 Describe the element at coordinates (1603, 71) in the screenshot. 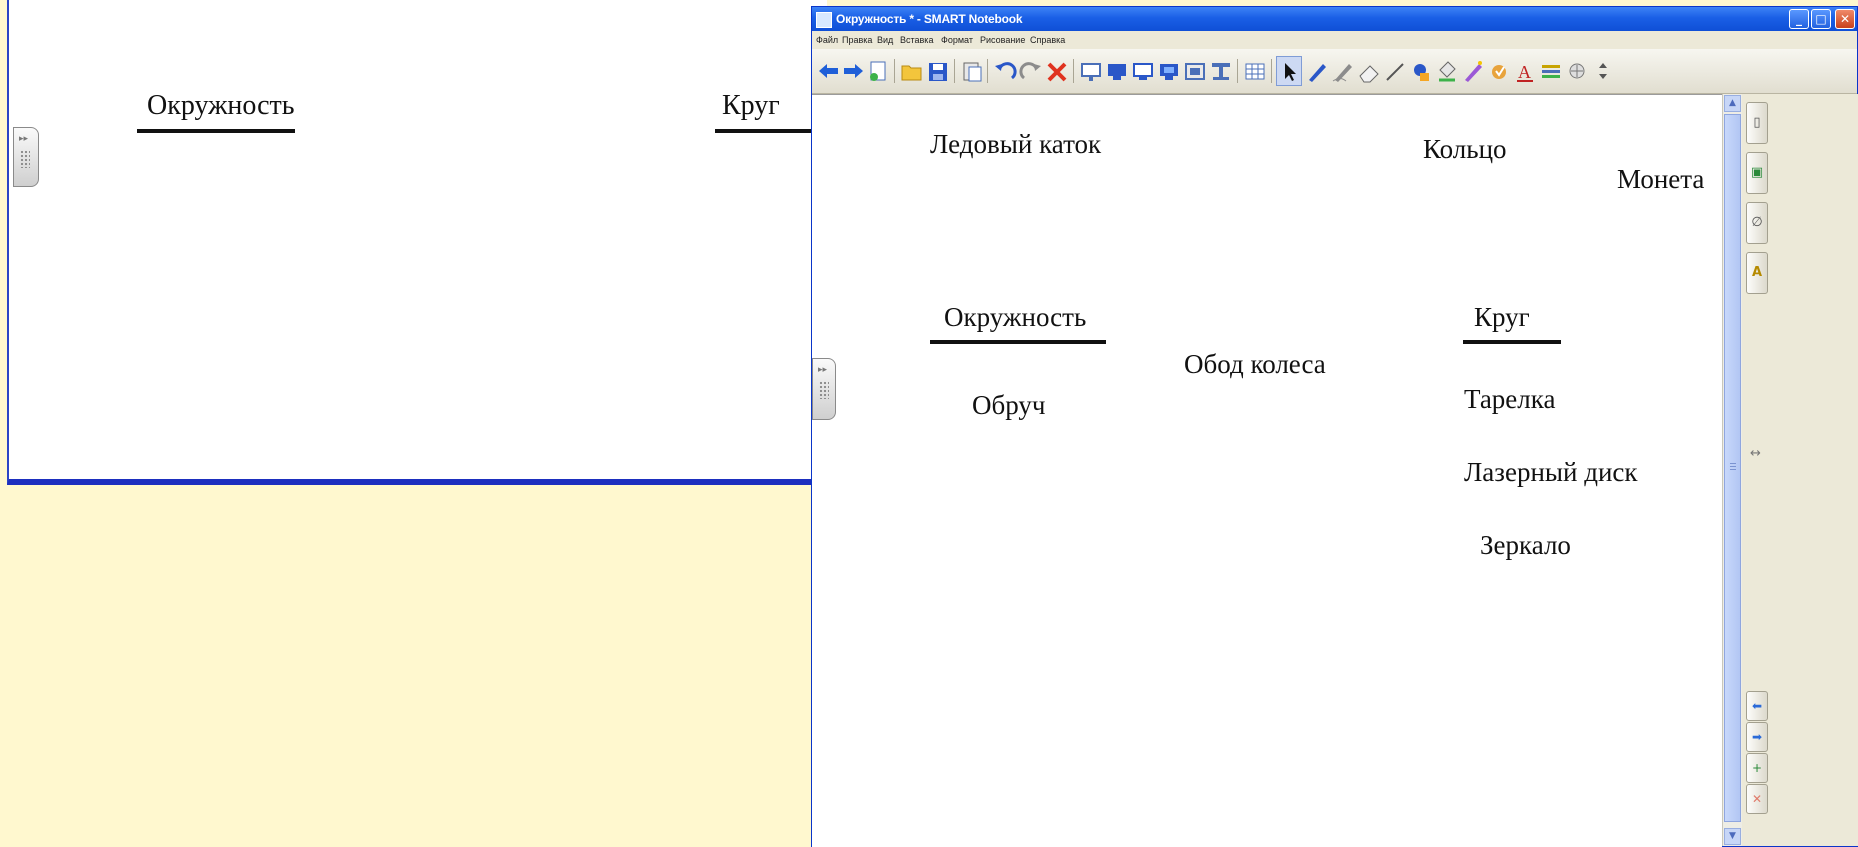

I see `toolbar-more-icon` at that location.